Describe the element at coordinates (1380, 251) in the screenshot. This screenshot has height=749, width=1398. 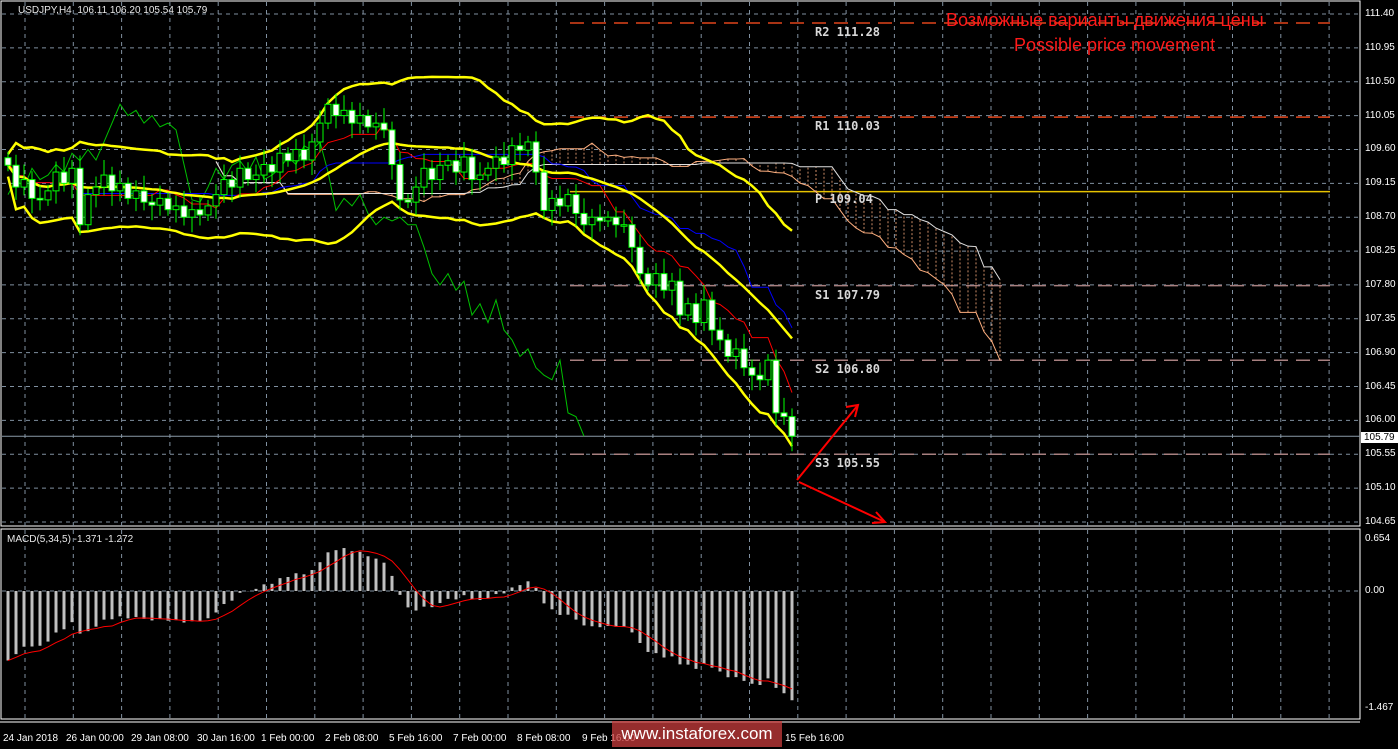
I see `price-tick: 108.25` at that location.